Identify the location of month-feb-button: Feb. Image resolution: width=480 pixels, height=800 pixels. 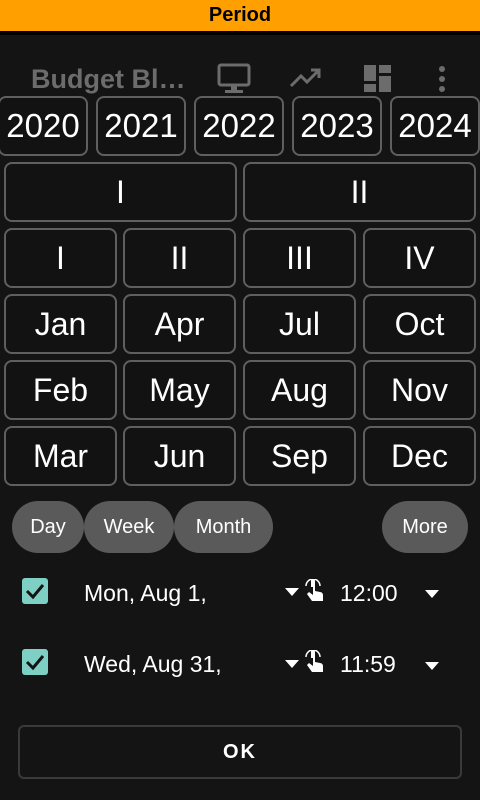
(60, 390).